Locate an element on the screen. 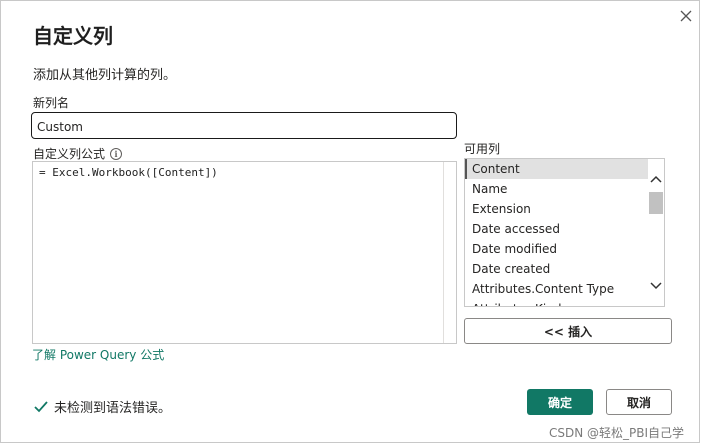 The height and width of the screenshot is (445, 702). ok-button: 确定 is located at coordinates (560, 402).